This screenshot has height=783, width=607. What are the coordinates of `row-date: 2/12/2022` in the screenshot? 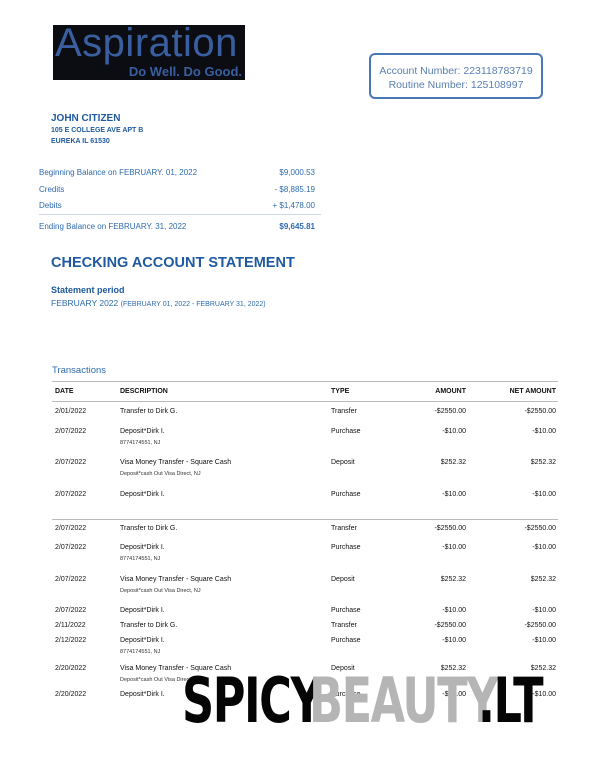 It's located at (71, 640).